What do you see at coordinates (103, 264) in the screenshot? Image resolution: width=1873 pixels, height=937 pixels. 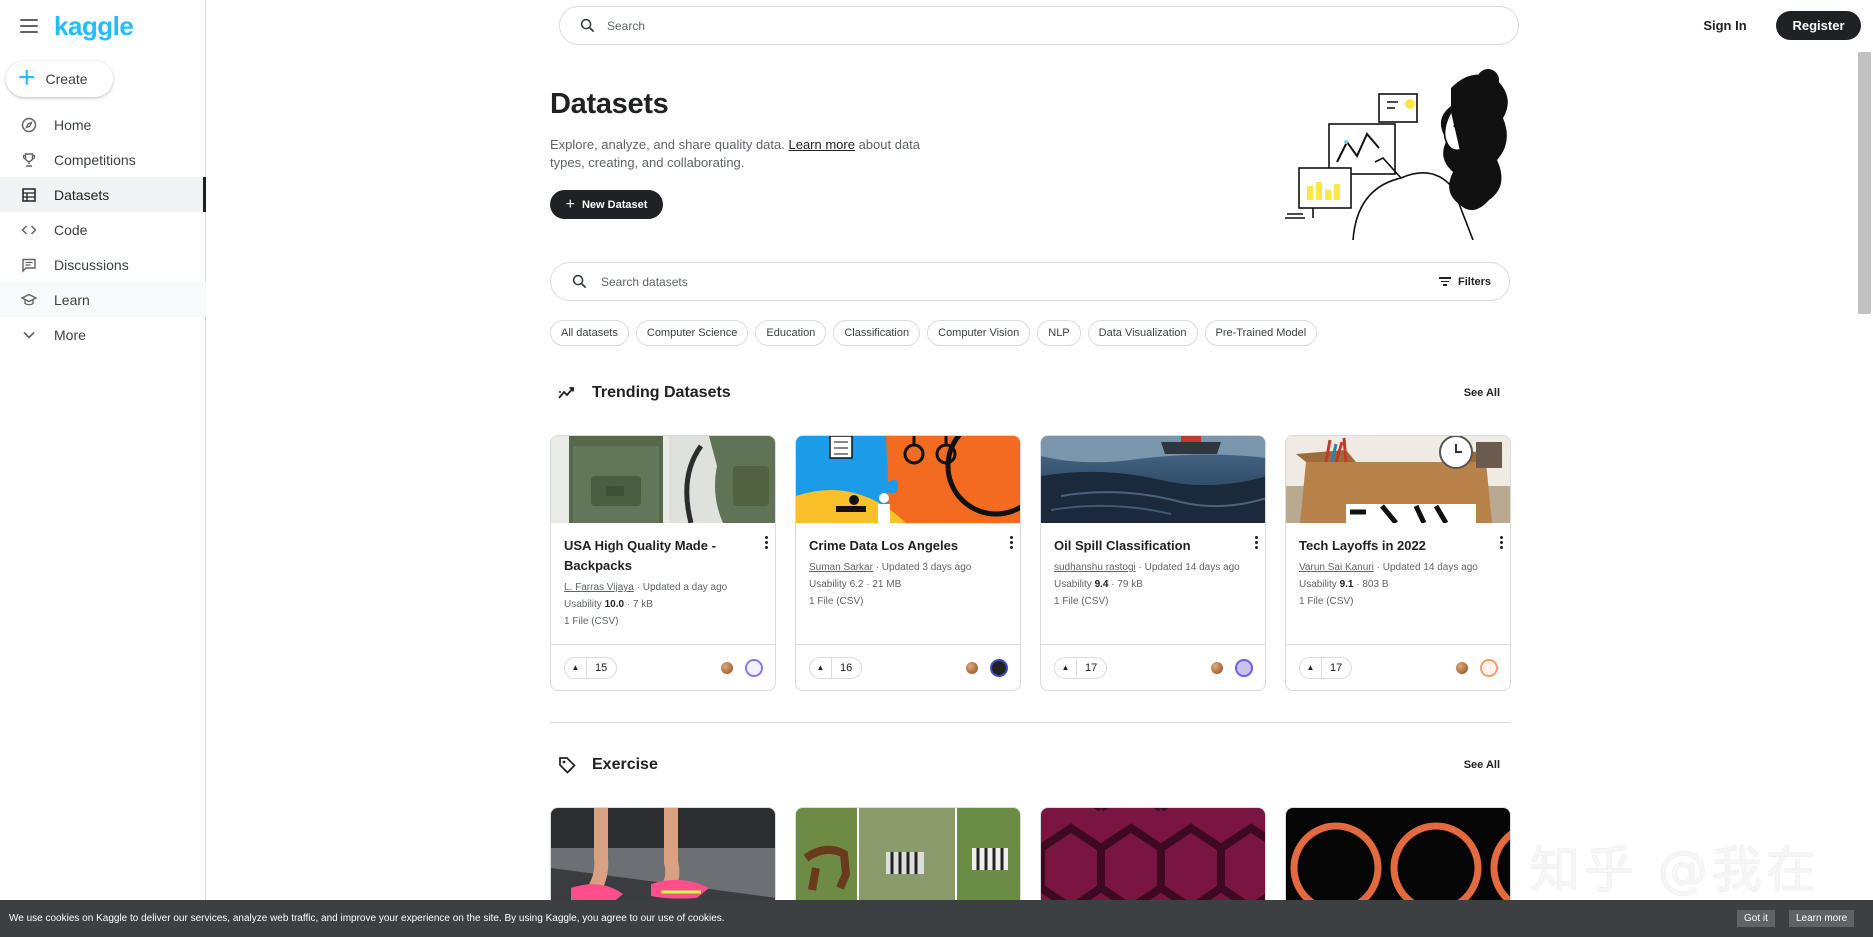 I see `sidebar-item-discussions: Discussions` at bounding box center [103, 264].